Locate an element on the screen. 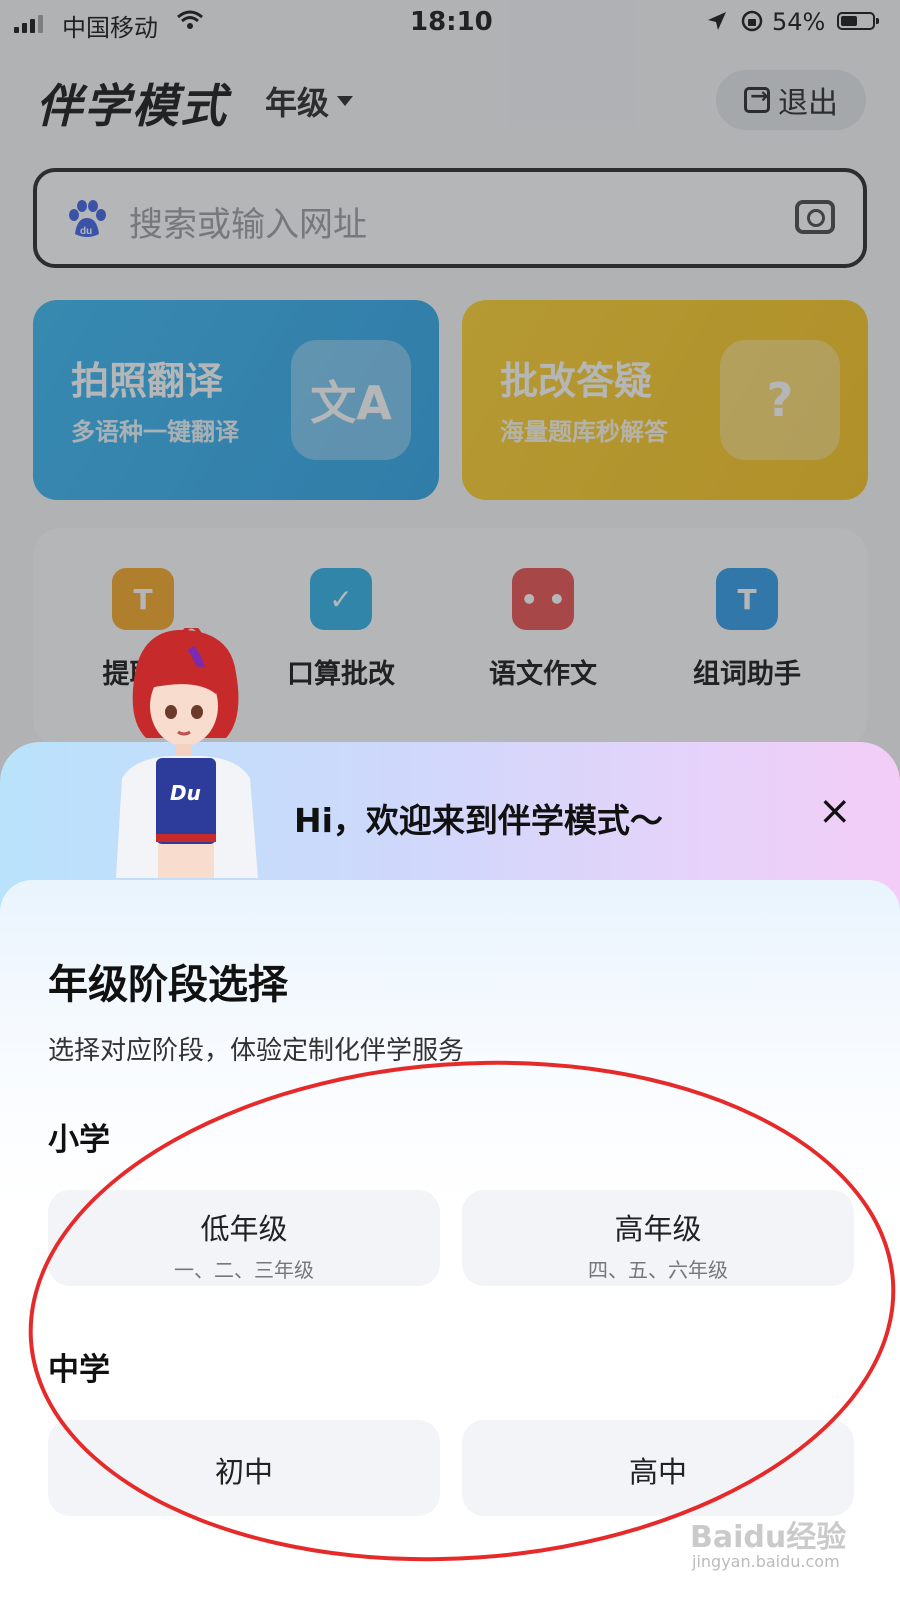 The image size is (900, 1600). close-icon: × is located at coordinates (835, 811).